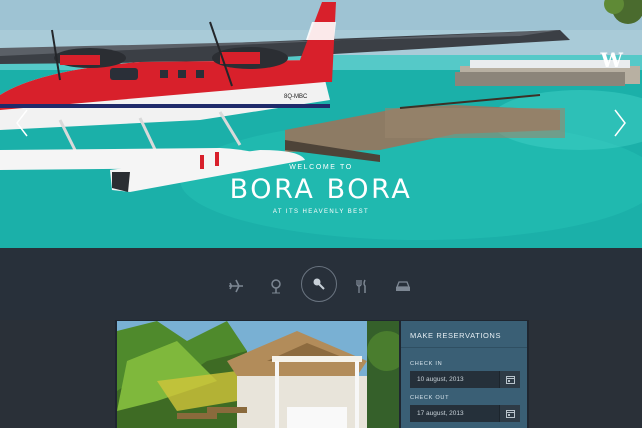 The image size is (642, 428). I want to click on hero-subtitle: AT ITS HEAVENLY BEST, so click(321, 212).